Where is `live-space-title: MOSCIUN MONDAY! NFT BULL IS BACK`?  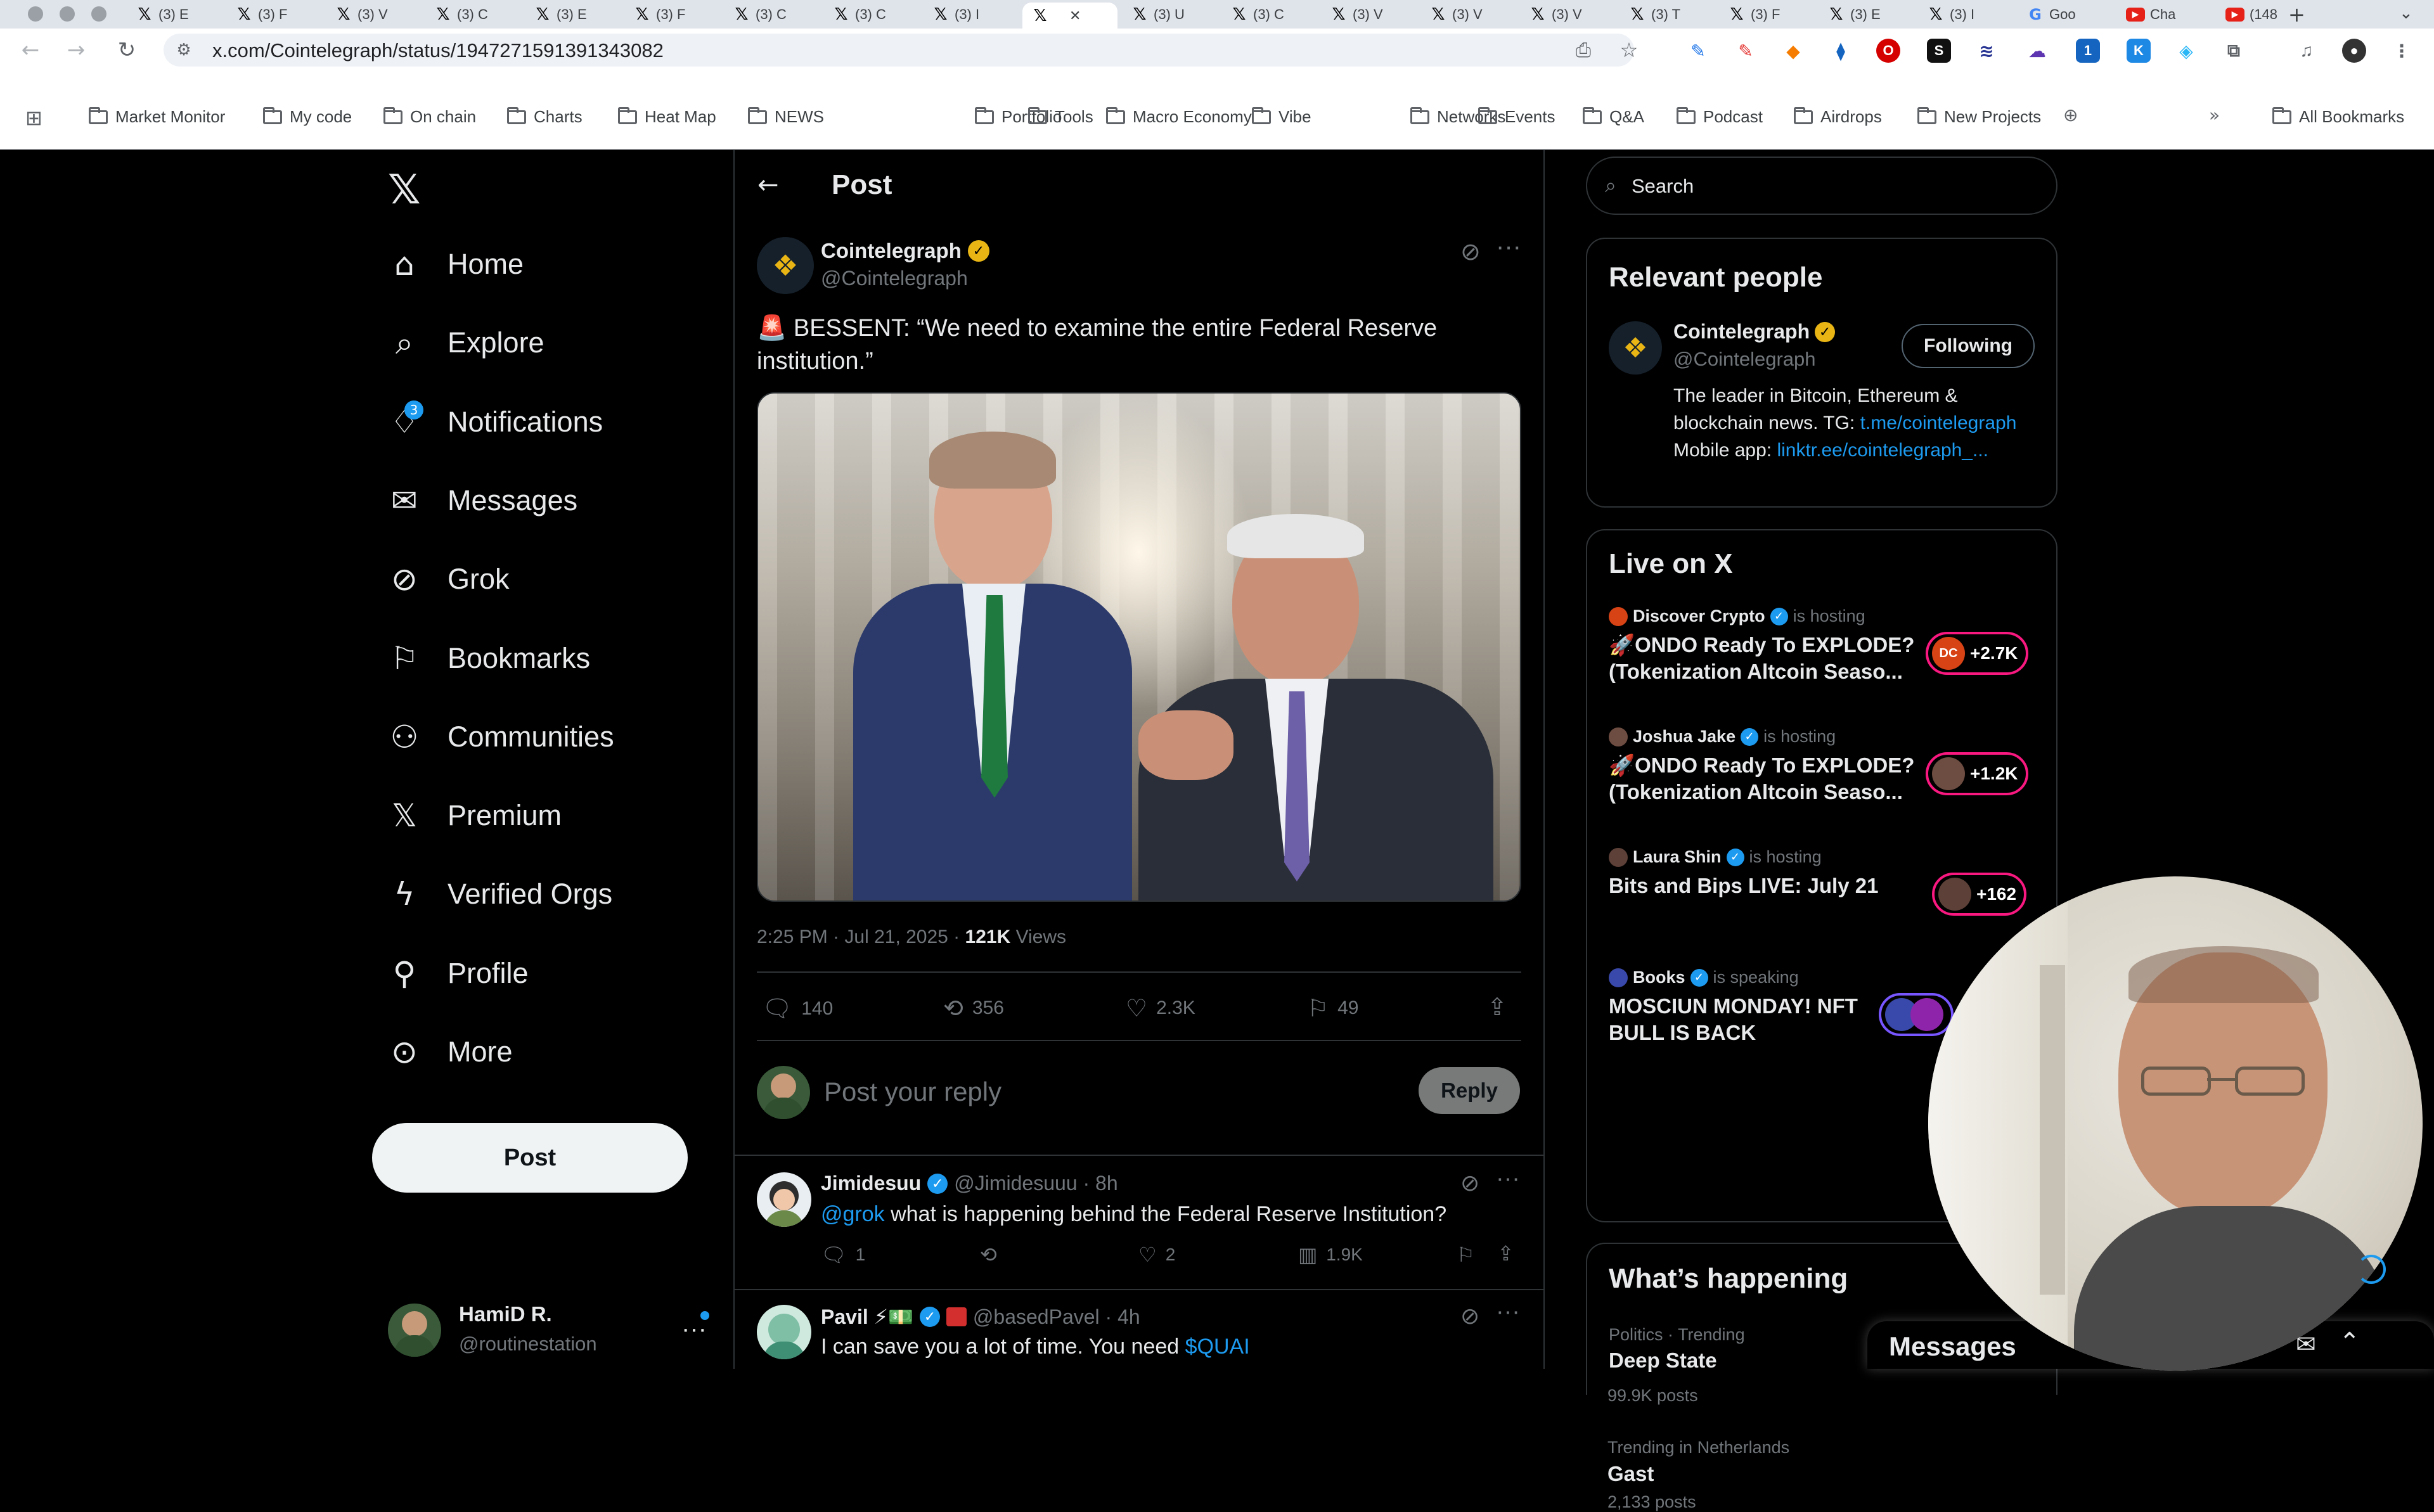
live-space-title: MOSCIUN MONDAY! NFT BULL IS BACK is located at coordinates (1734, 1020).